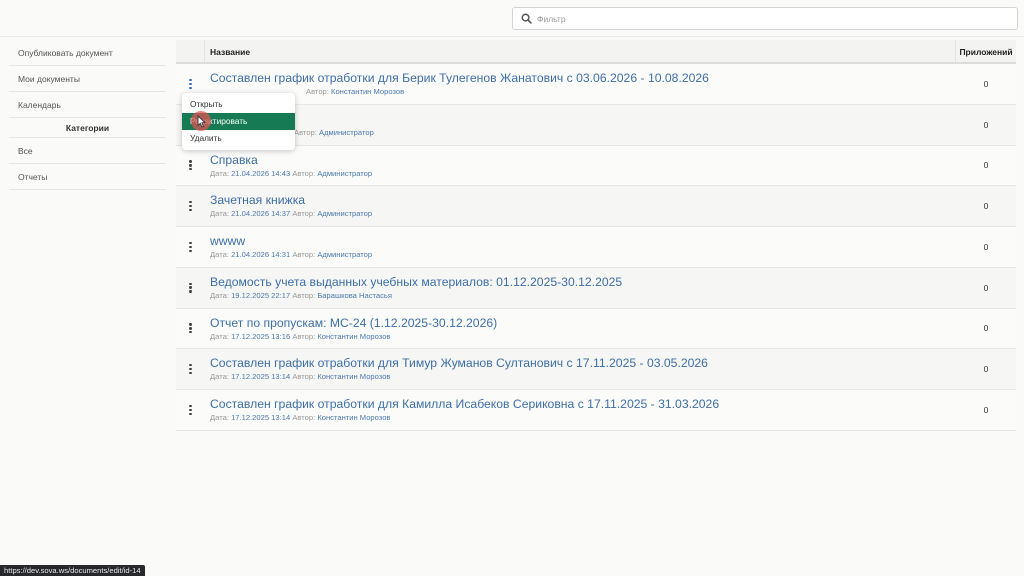  Describe the element at coordinates (261, 173) in the screenshot. I see `document-date: 21.04.2026 14:43` at that location.